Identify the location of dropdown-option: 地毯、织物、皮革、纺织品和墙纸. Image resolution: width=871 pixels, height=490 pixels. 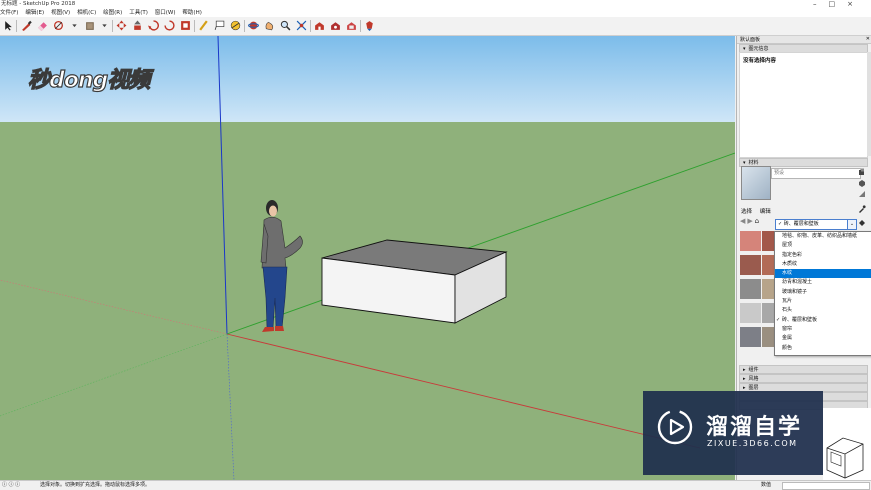
(823, 236).